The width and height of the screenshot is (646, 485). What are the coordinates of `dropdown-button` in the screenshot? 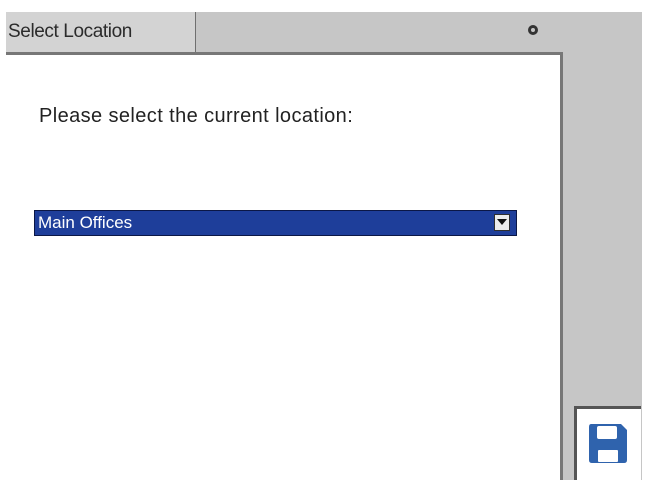 It's located at (502, 222).